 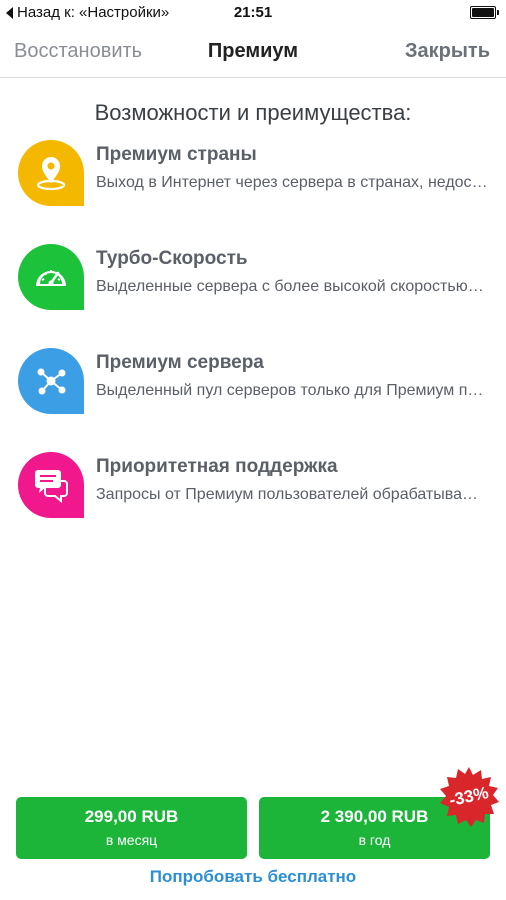 What do you see at coordinates (180, 362) in the screenshot?
I see `feature-title: Премиум сервера` at bounding box center [180, 362].